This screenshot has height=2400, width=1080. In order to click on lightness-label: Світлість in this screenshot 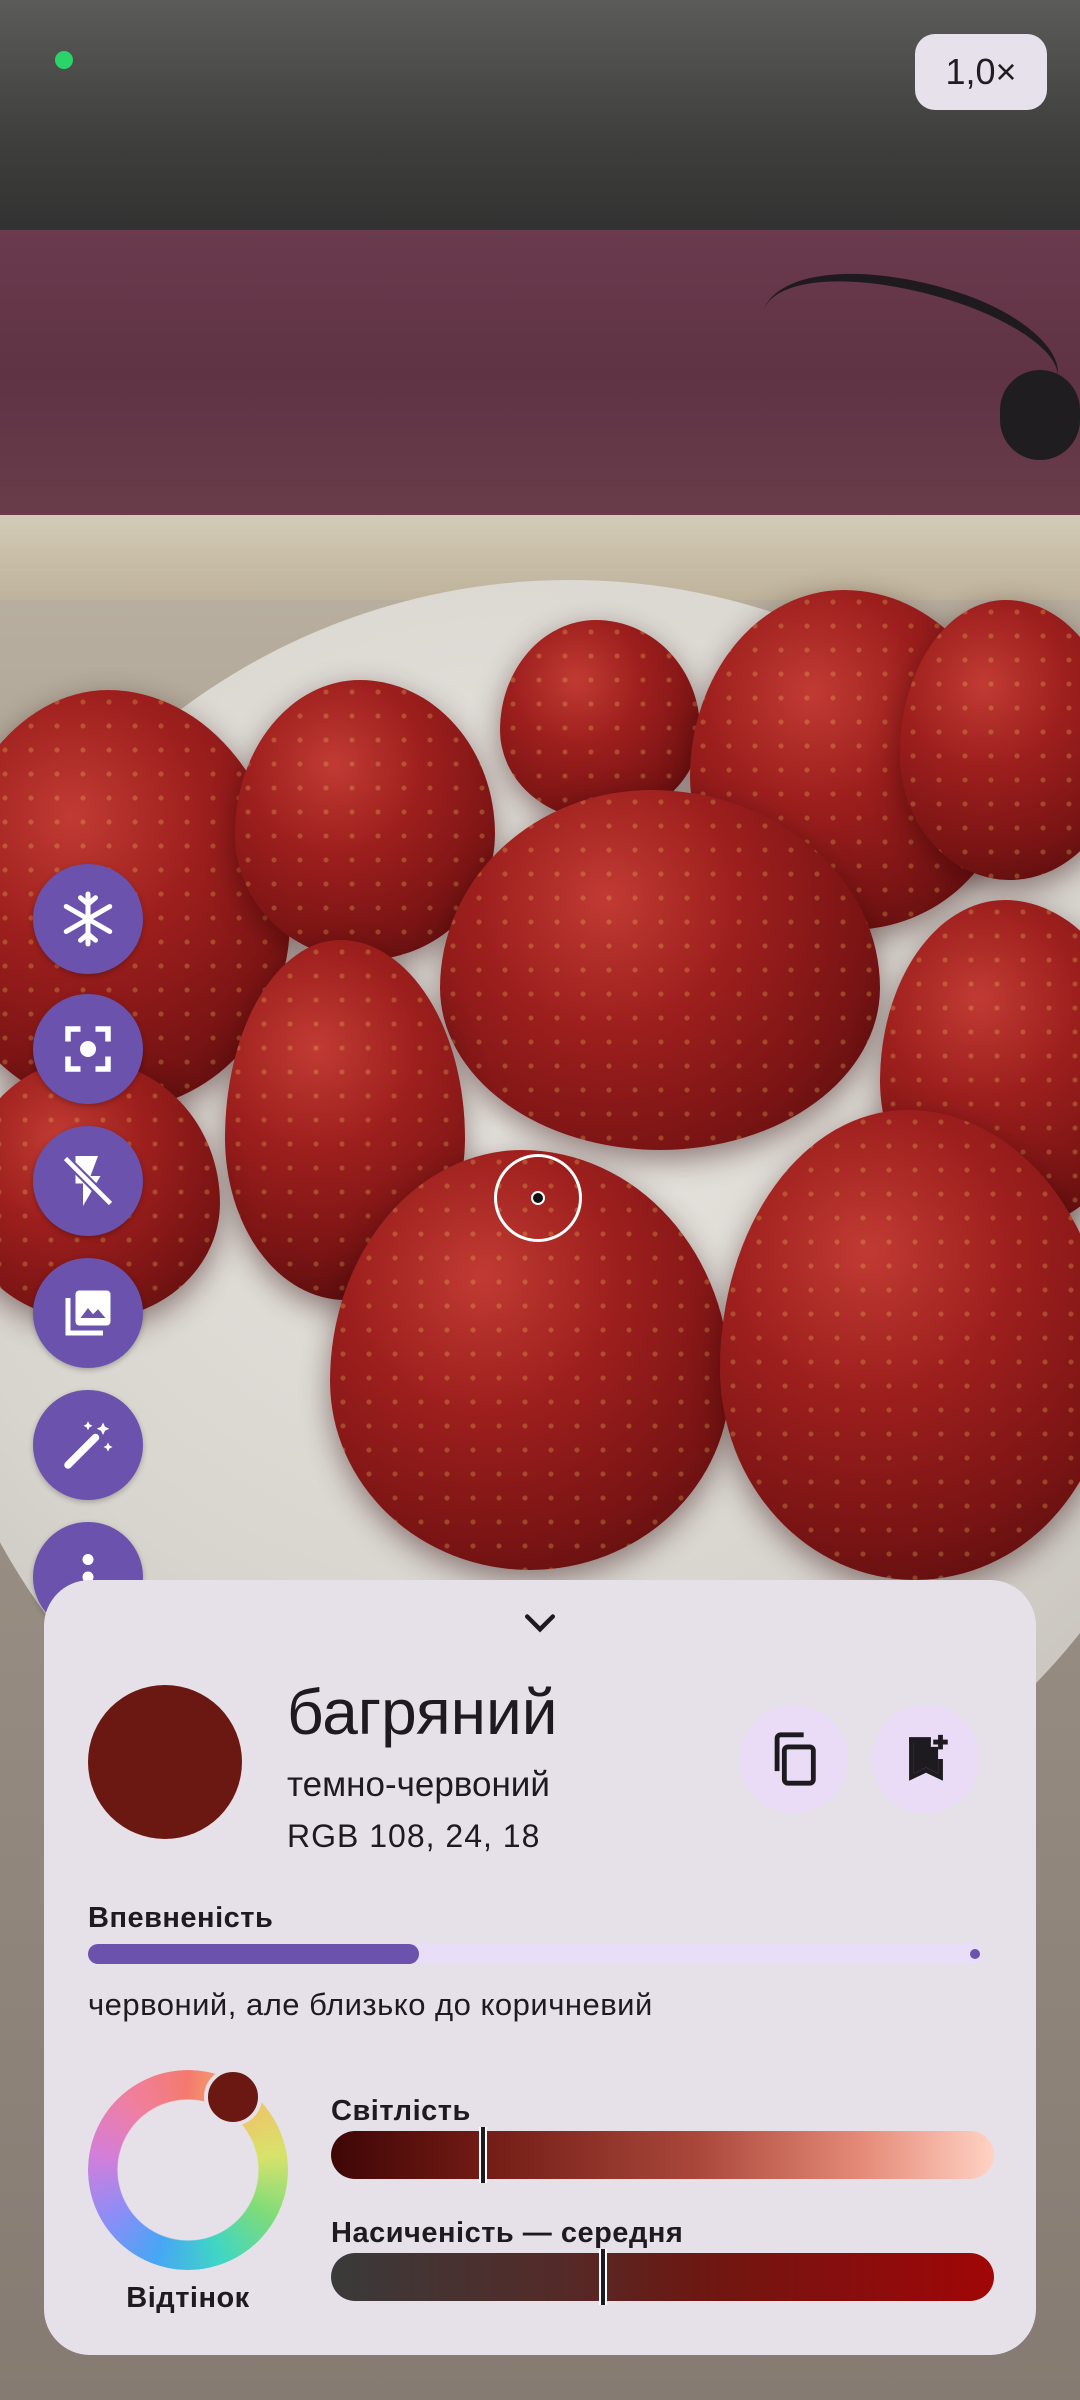, I will do `click(401, 2111)`.